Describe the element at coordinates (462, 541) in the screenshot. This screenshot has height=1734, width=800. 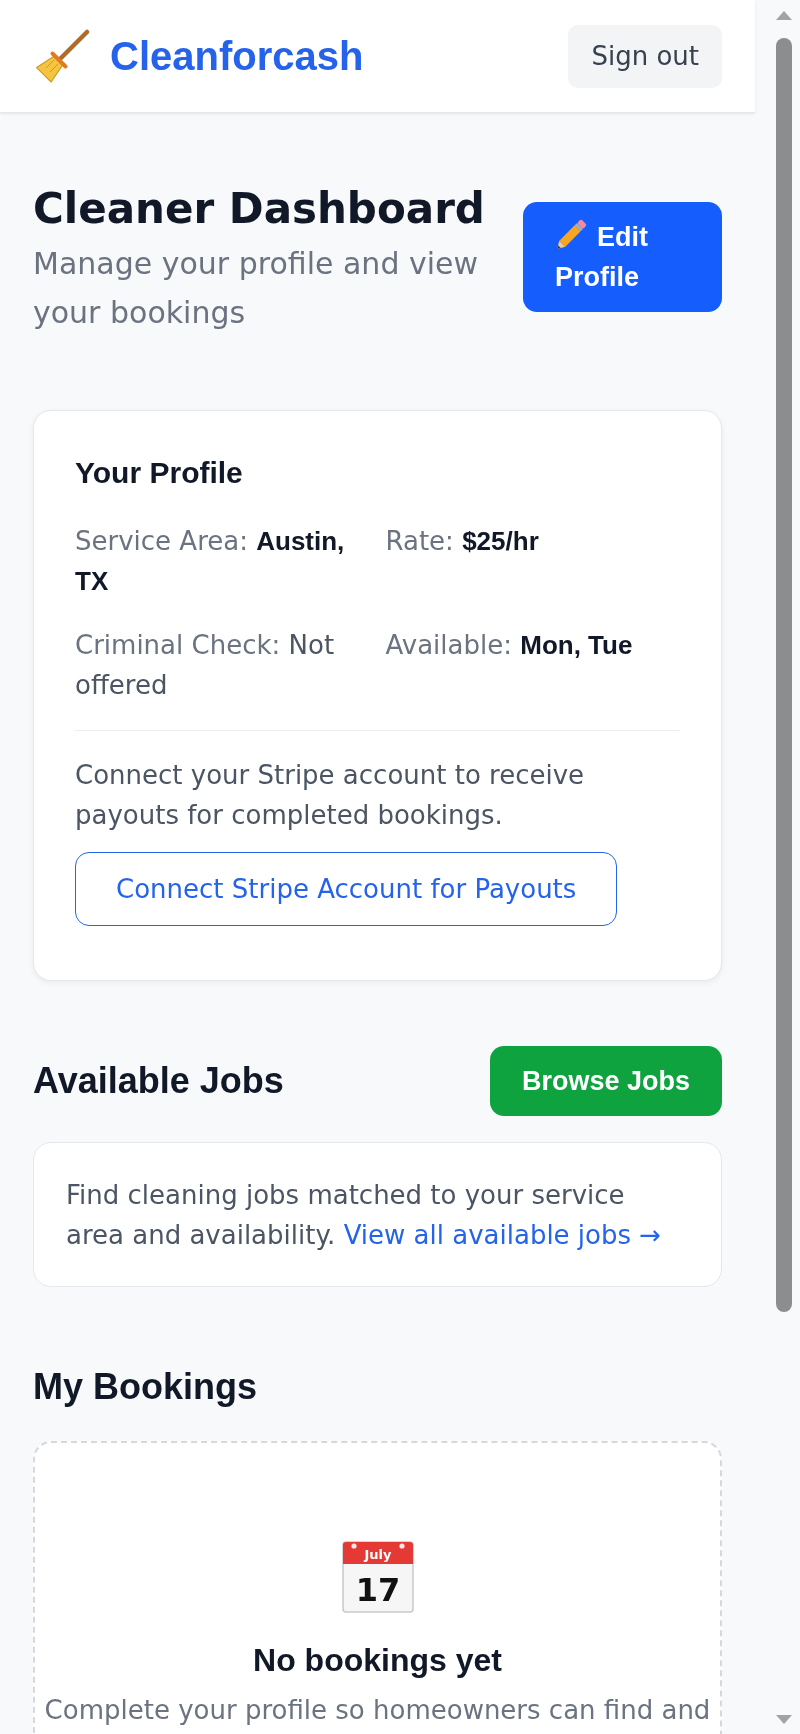
I see `profile-detail: Rate: $25/hr` at that location.